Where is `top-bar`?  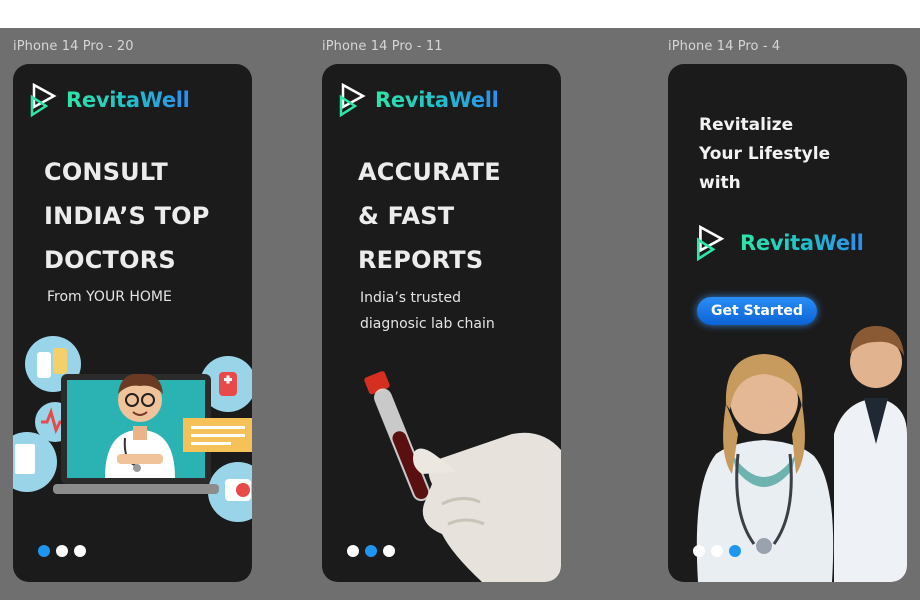 top-bar is located at coordinates (460, 14).